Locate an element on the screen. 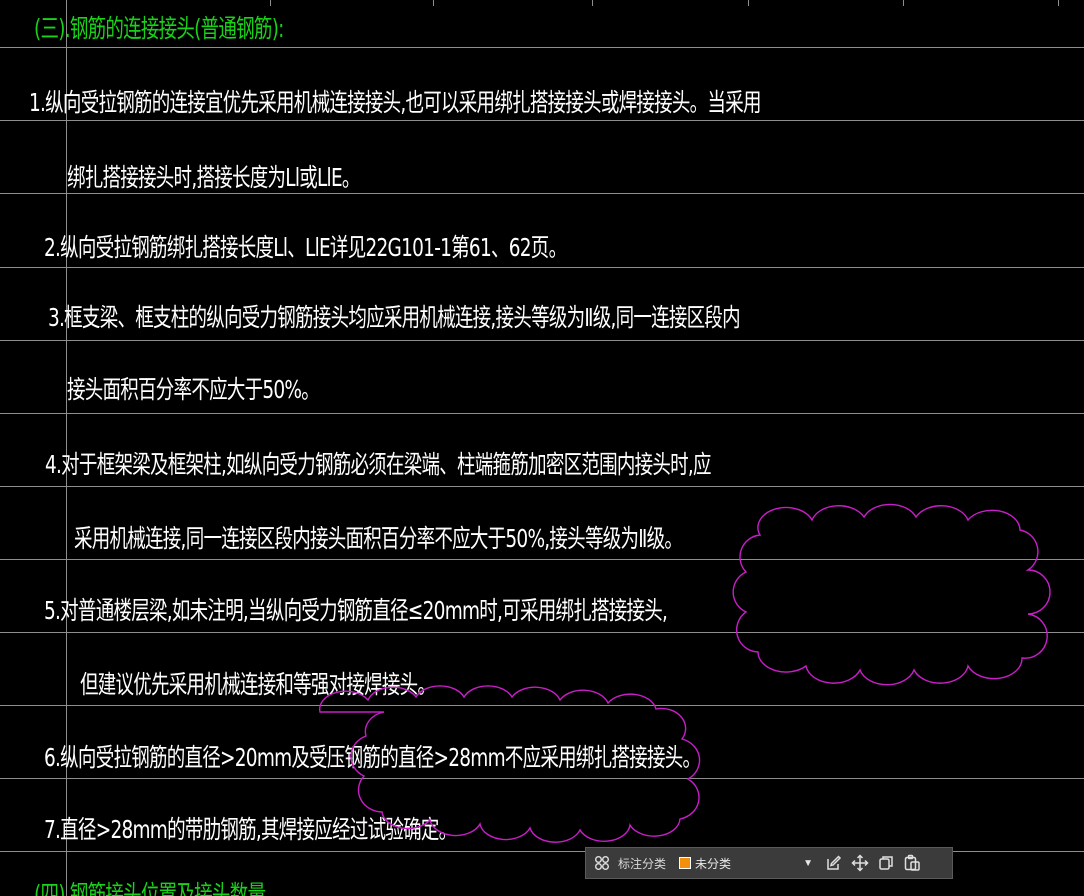  category-label: 标注分类 is located at coordinates (642, 863).